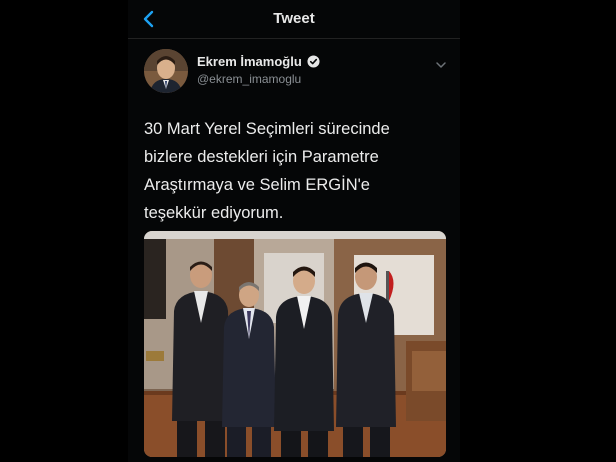  Describe the element at coordinates (214, 213) in the screenshot. I see `tweet-text-line: teşekkür ediyorum.` at that location.